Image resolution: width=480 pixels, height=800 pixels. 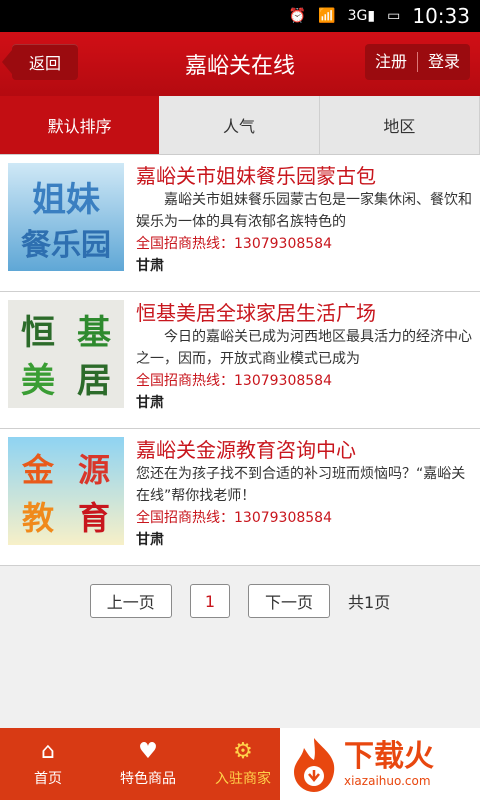 What do you see at coordinates (48, 751) in the screenshot?
I see `home-icon: ⌂` at bounding box center [48, 751].